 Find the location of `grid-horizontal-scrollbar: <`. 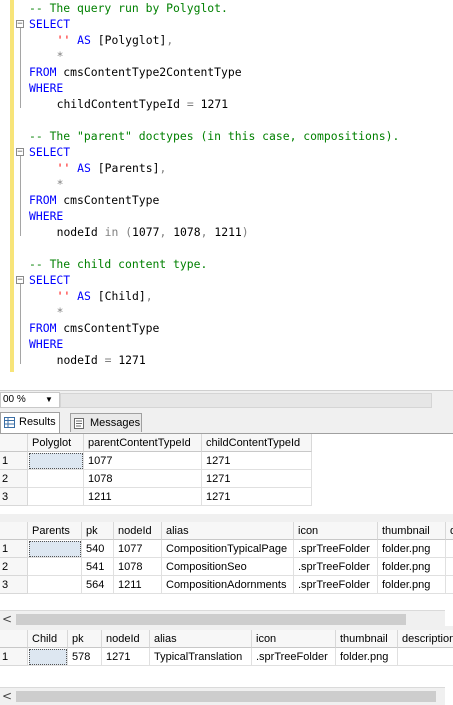

grid-horizontal-scrollbar: < is located at coordinates (222, 696).